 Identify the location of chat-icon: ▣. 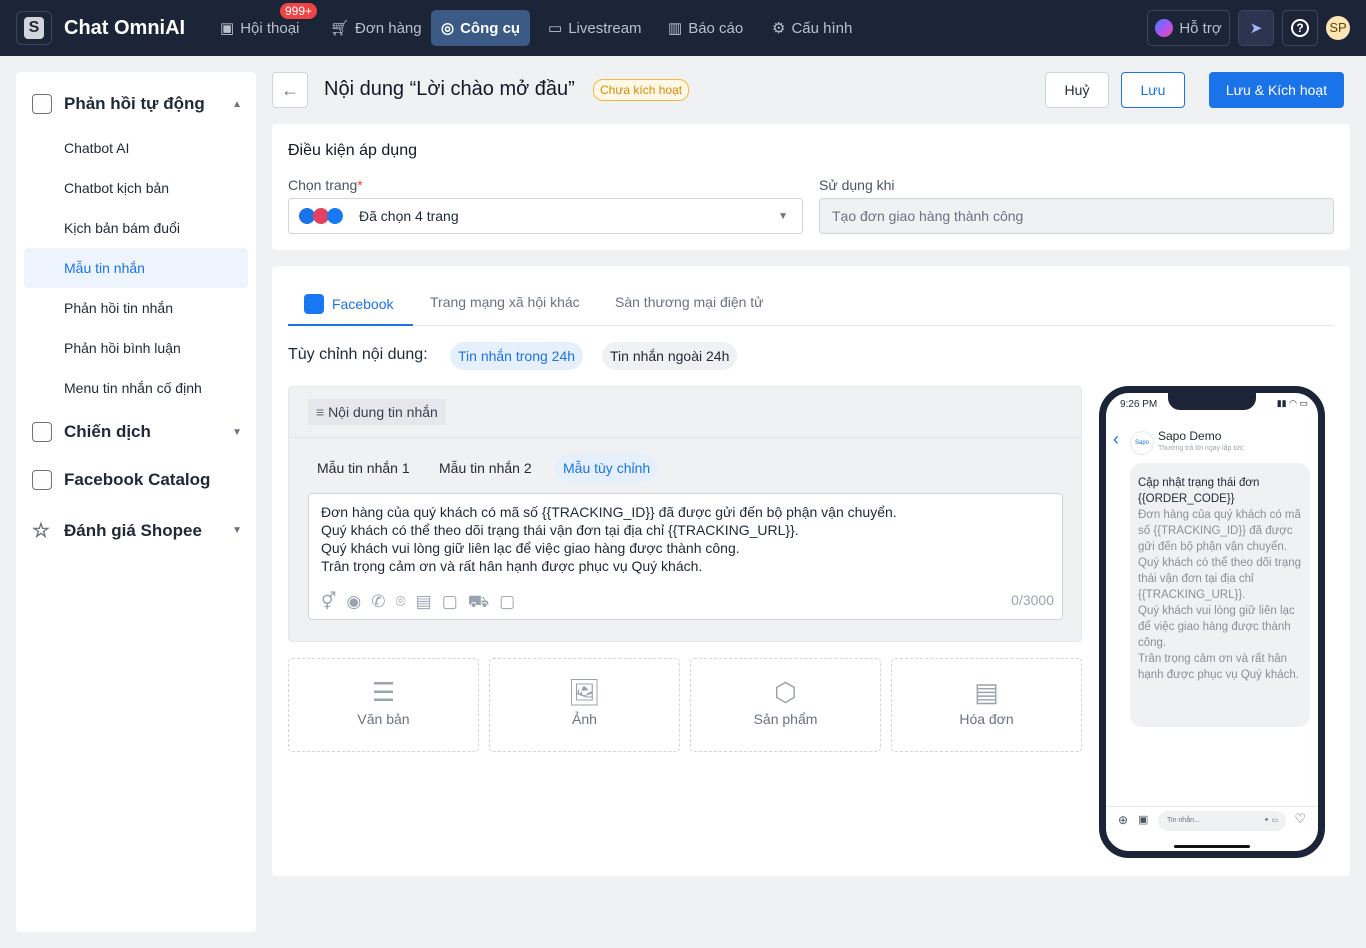
(227, 28).